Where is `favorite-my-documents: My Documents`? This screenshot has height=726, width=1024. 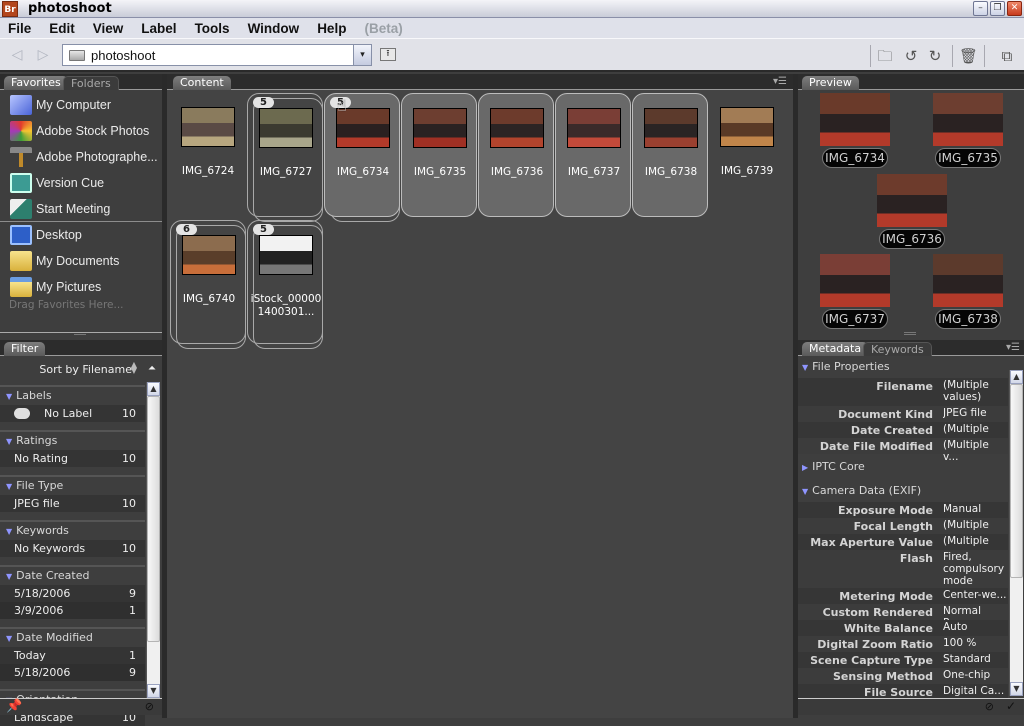
favorite-my-documents: My Documents is located at coordinates (81, 261).